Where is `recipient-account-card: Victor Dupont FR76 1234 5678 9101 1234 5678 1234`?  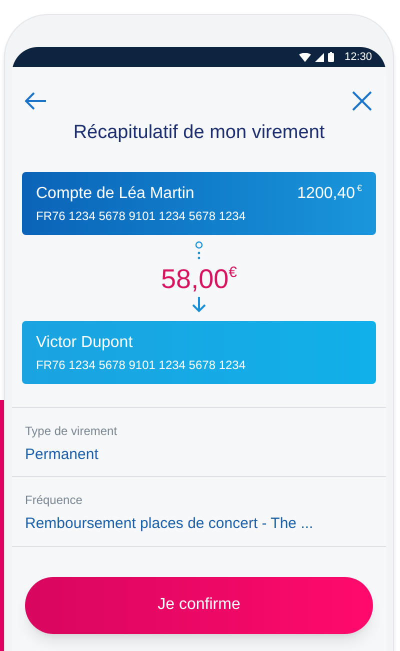 recipient-account-card: Victor Dupont FR76 1234 5678 9101 1234 5678 1234 is located at coordinates (199, 352).